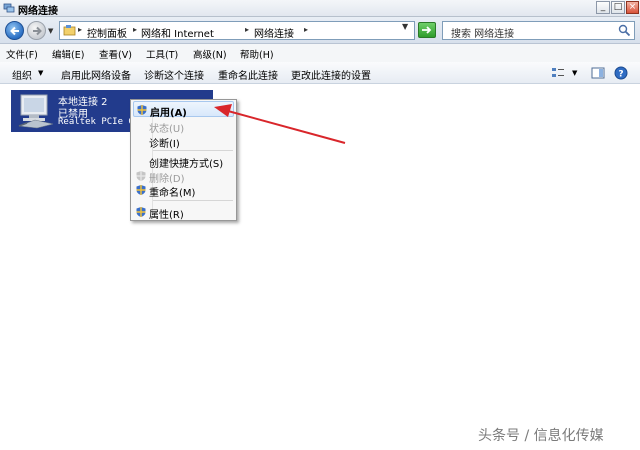  What do you see at coordinates (40, 73) in the screenshot?
I see `organize-dropdown-icon: ▼` at bounding box center [40, 73].